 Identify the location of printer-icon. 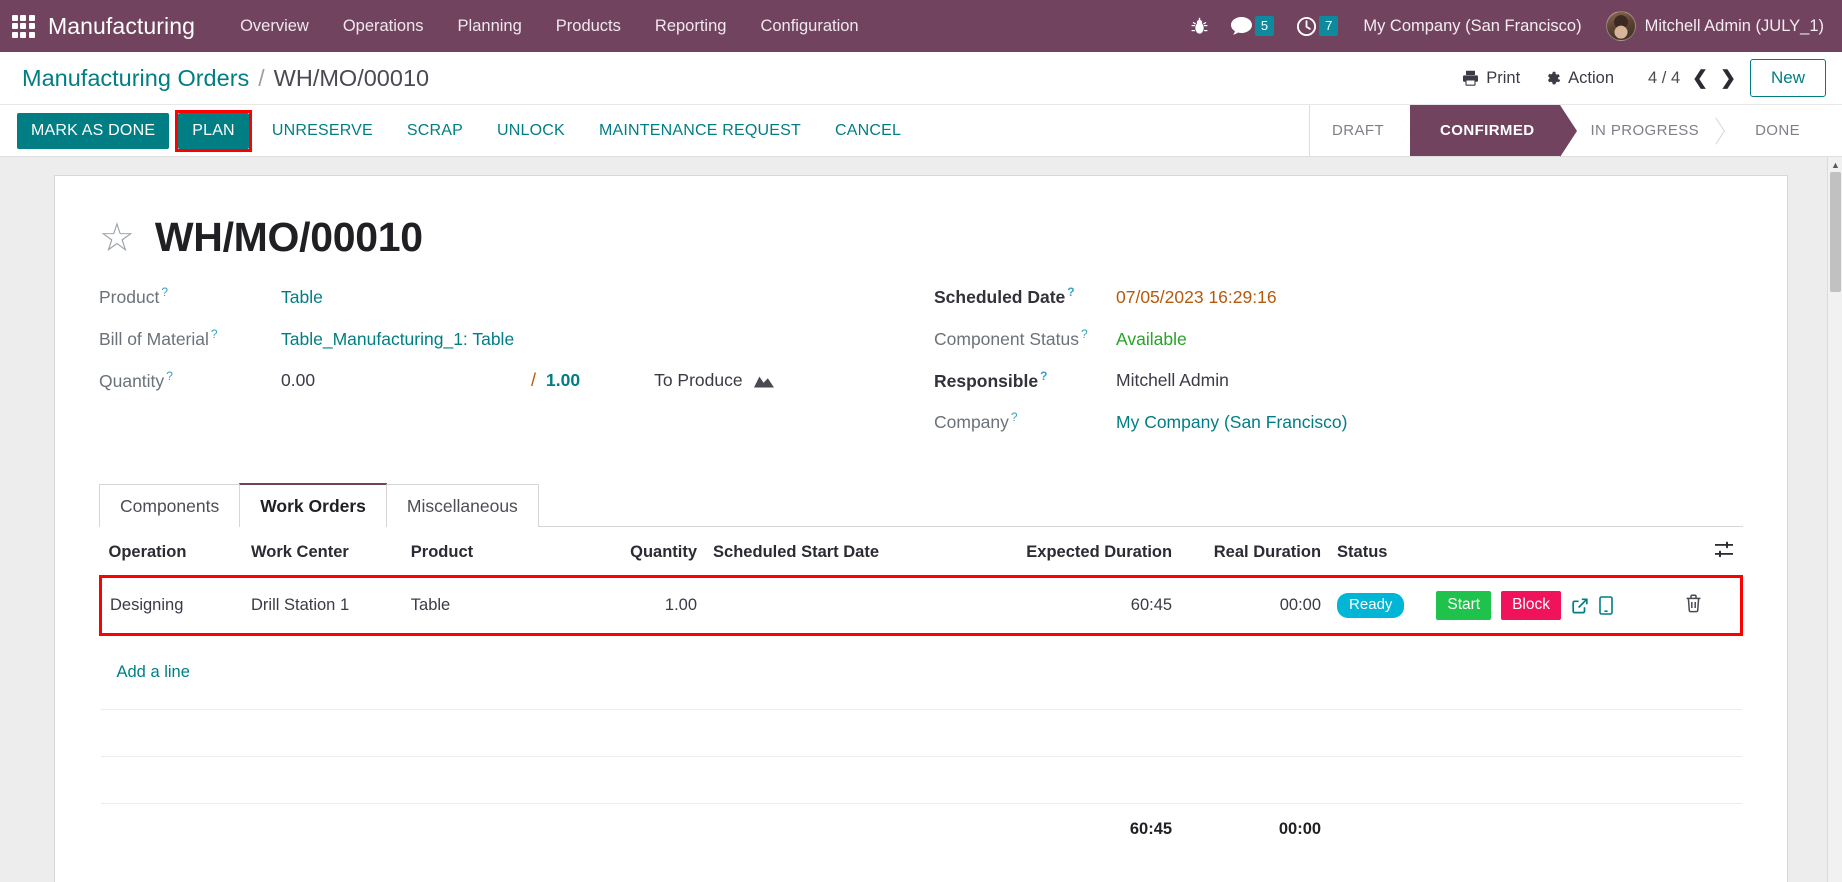
(1471, 78).